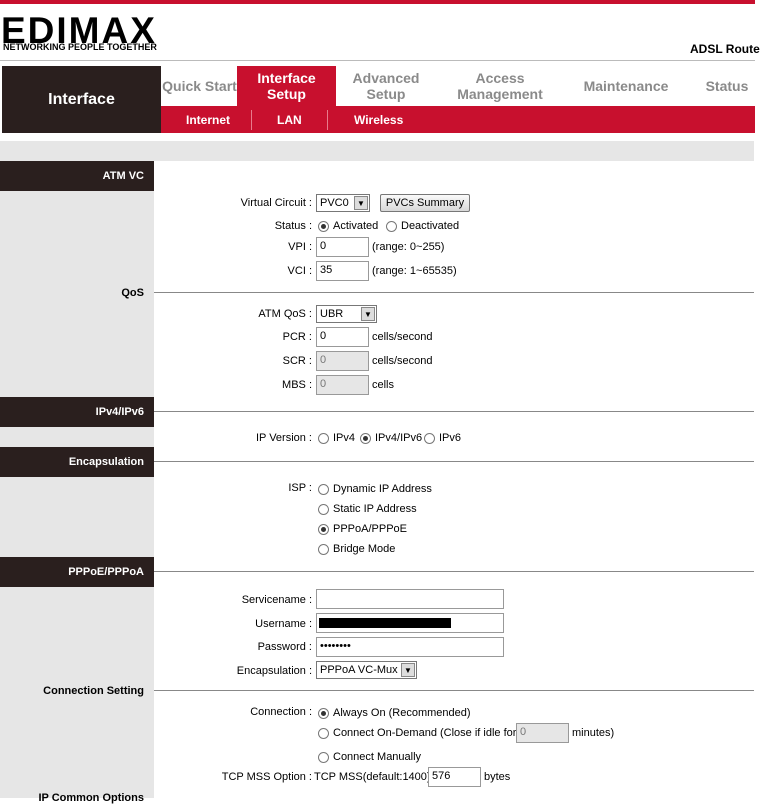 The image size is (762, 804). What do you see at coordinates (283, 624) in the screenshot?
I see `username-label: Username :` at bounding box center [283, 624].